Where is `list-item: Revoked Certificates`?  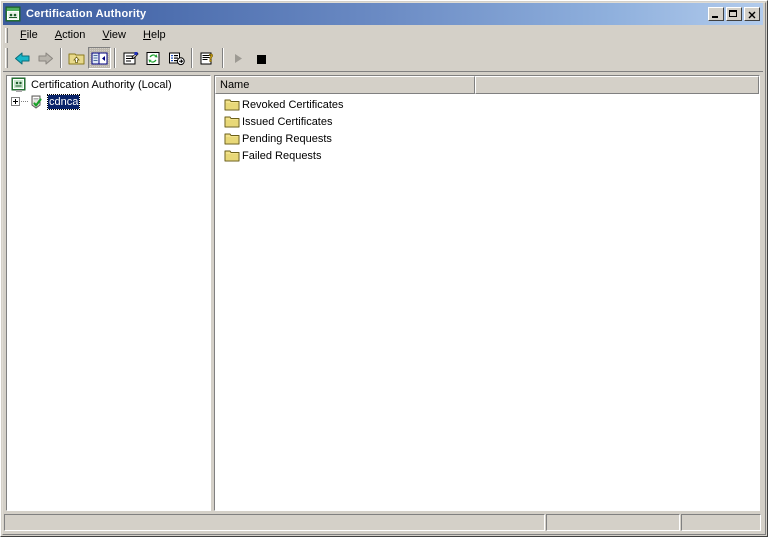
list-item: Revoked Certificates is located at coordinates (487, 104).